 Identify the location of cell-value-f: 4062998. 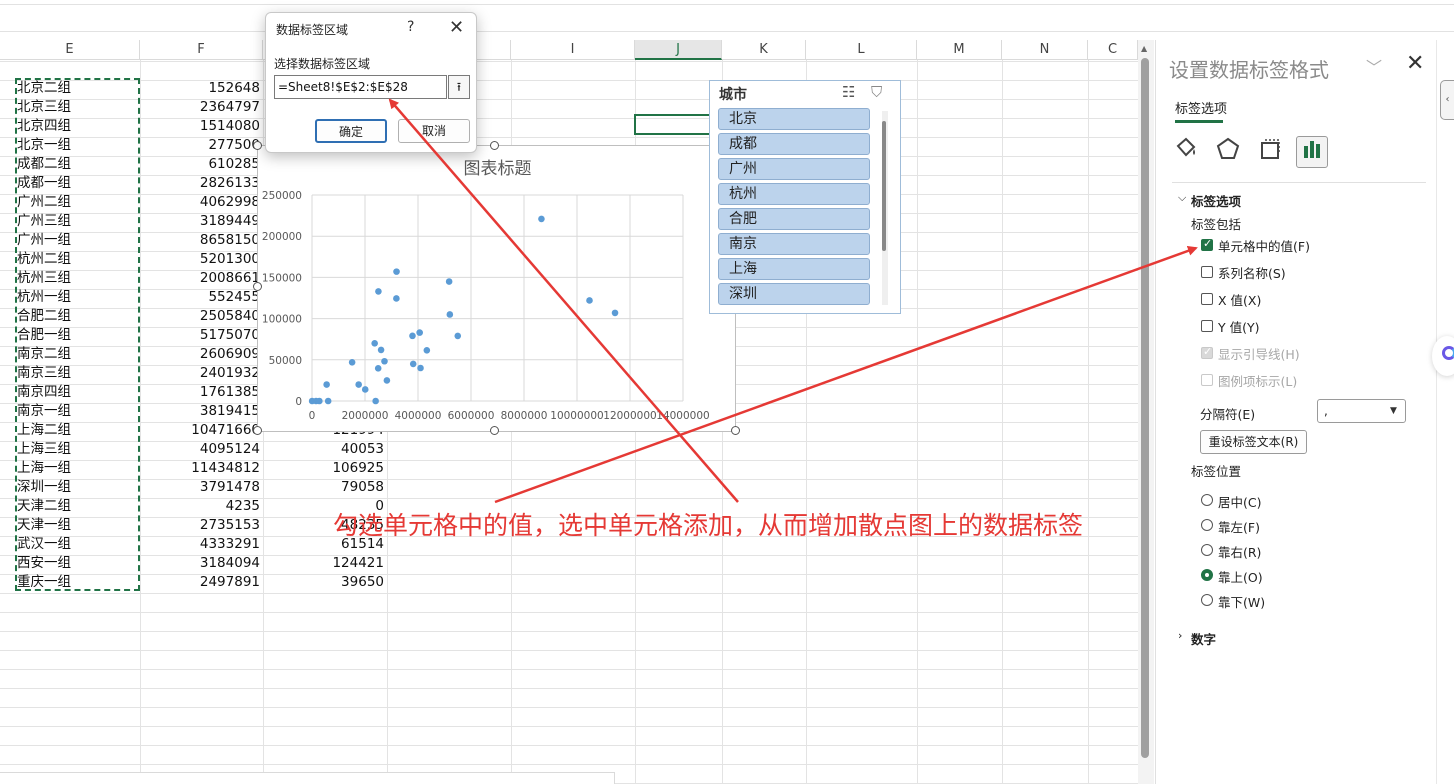
(201, 202).